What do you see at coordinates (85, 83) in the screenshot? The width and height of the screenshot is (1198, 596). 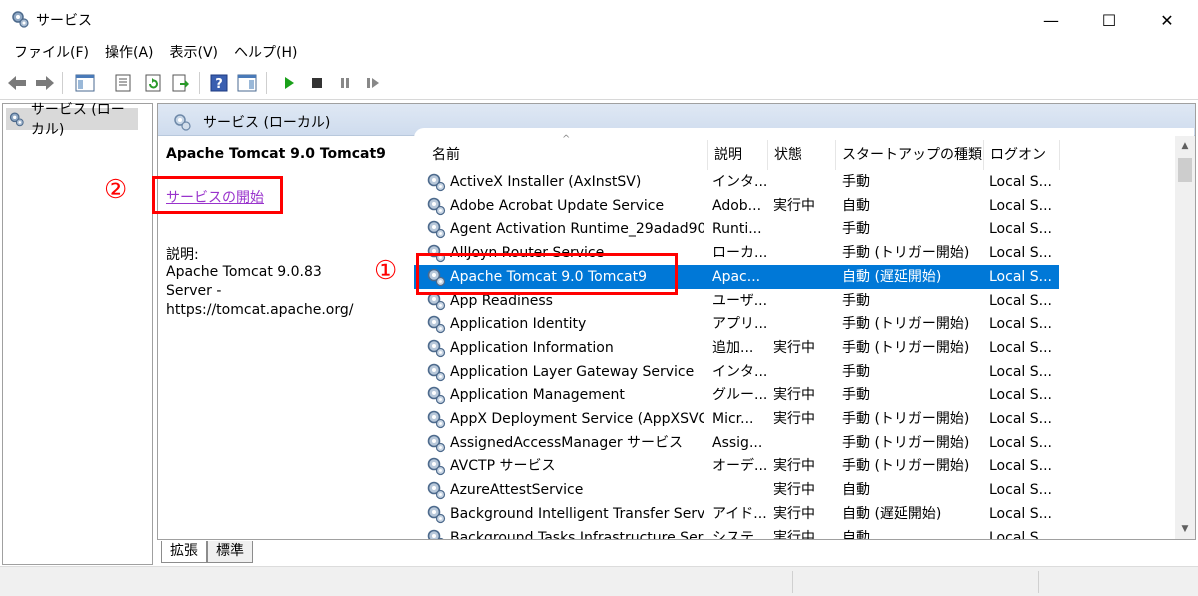 I see `show-hide-console-tree-button` at bounding box center [85, 83].